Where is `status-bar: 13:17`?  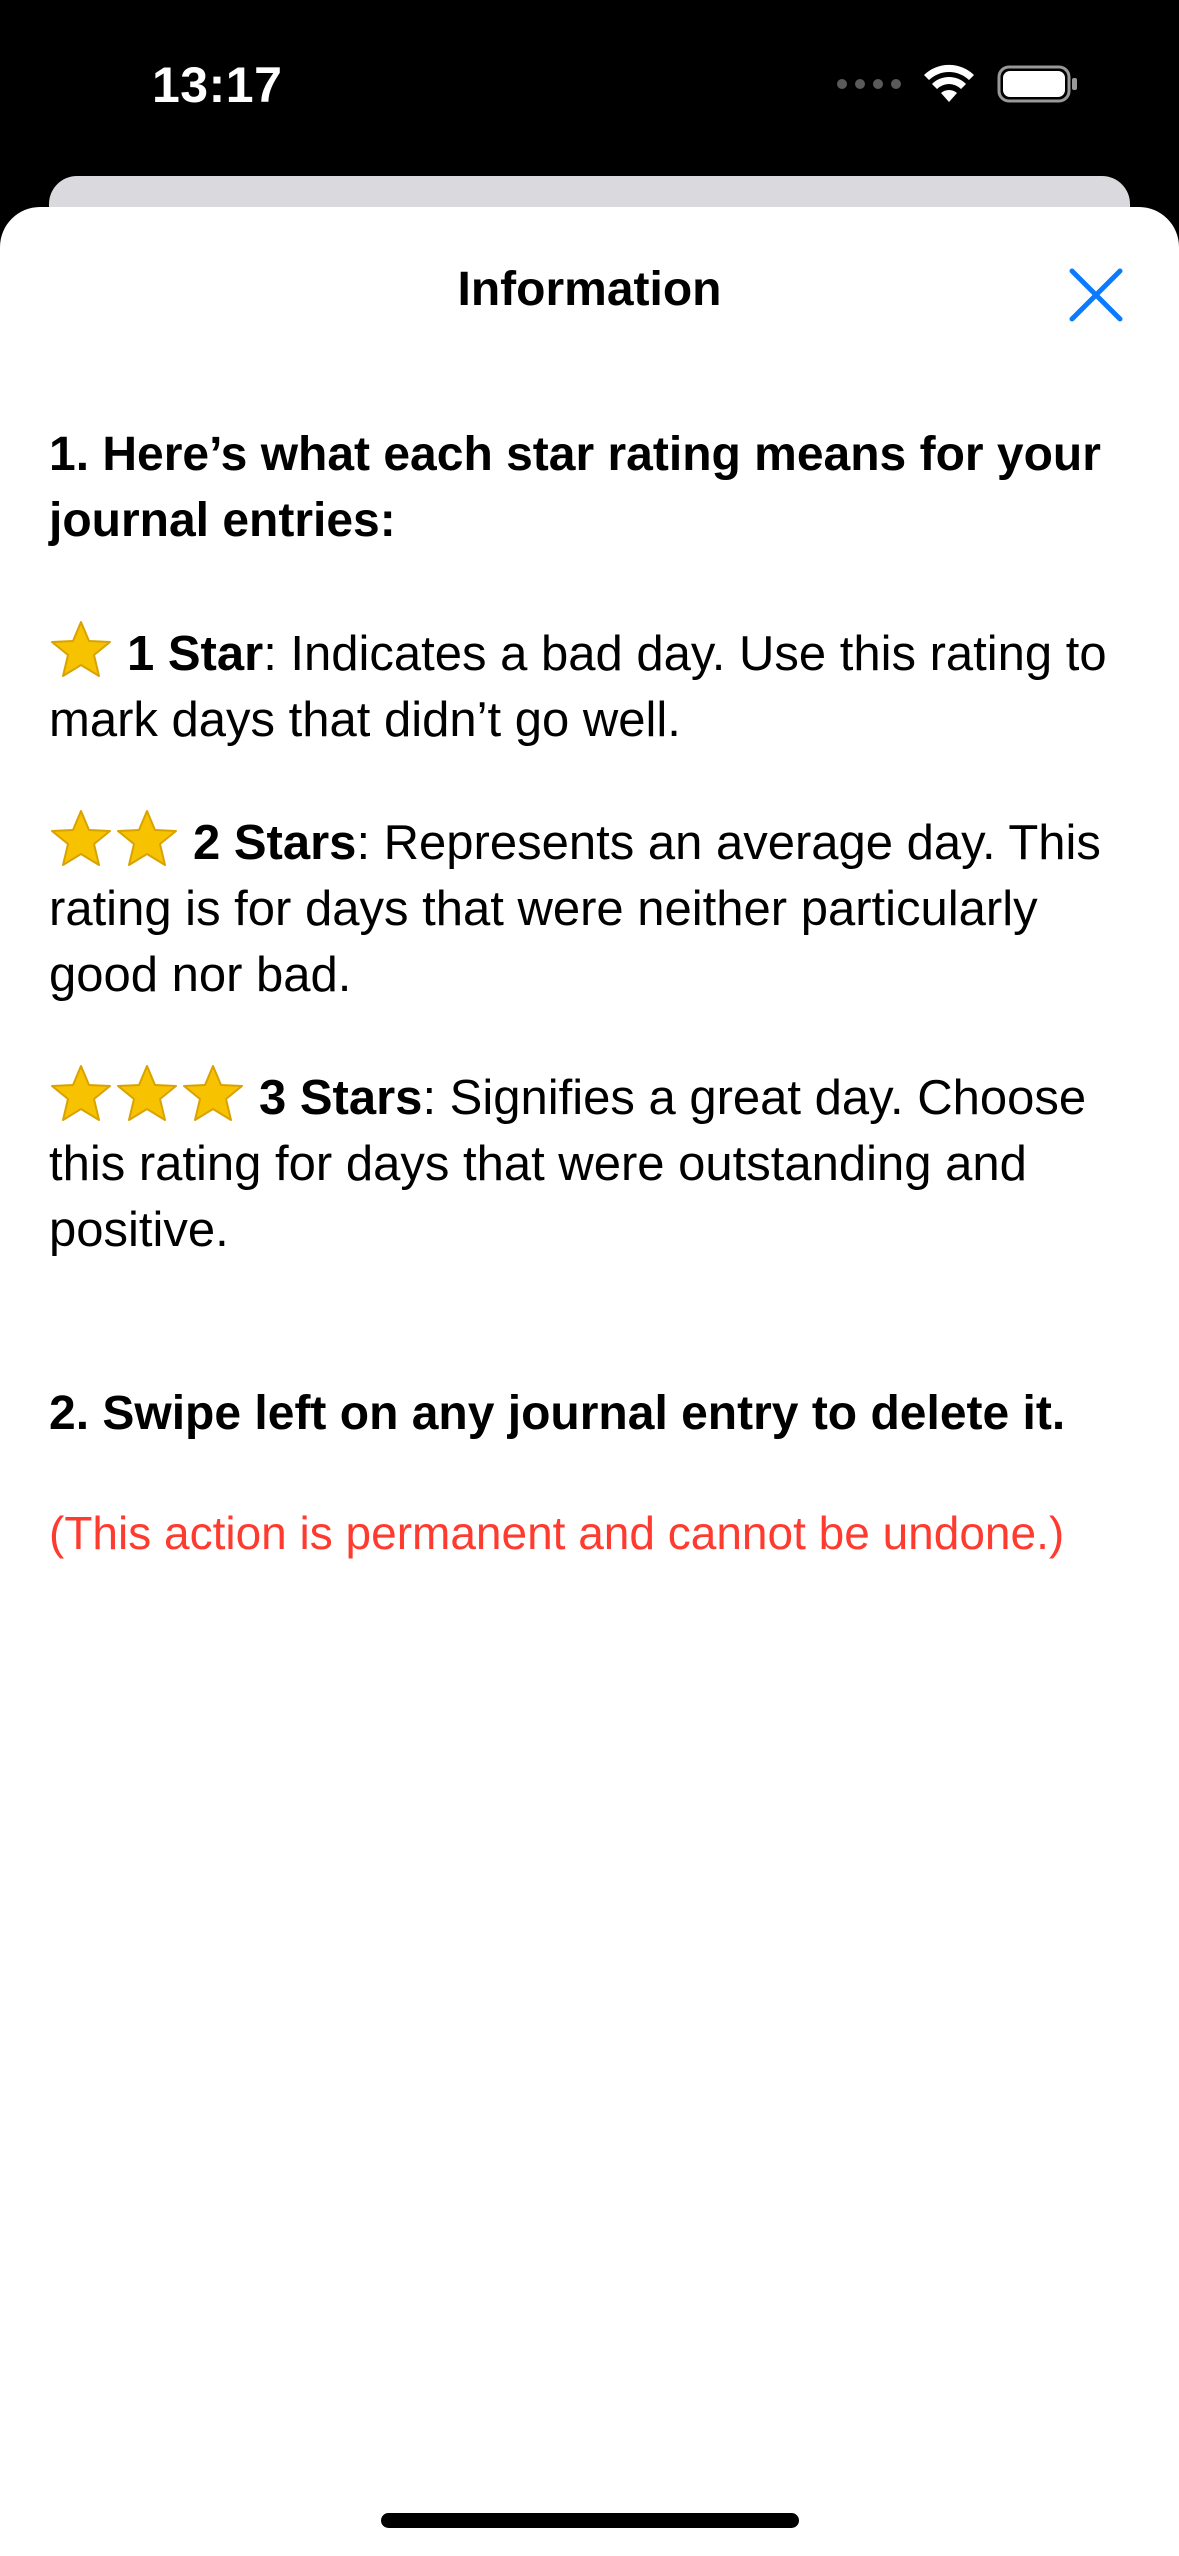 status-bar: 13:17 is located at coordinates (589, 87).